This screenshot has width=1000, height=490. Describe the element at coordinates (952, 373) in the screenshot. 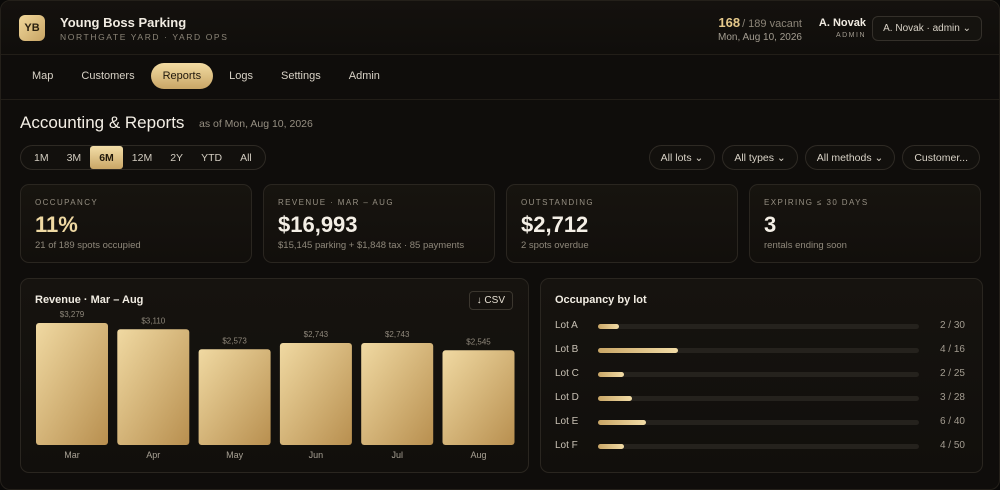

I see `lot-count: 2 / 25` at that location.